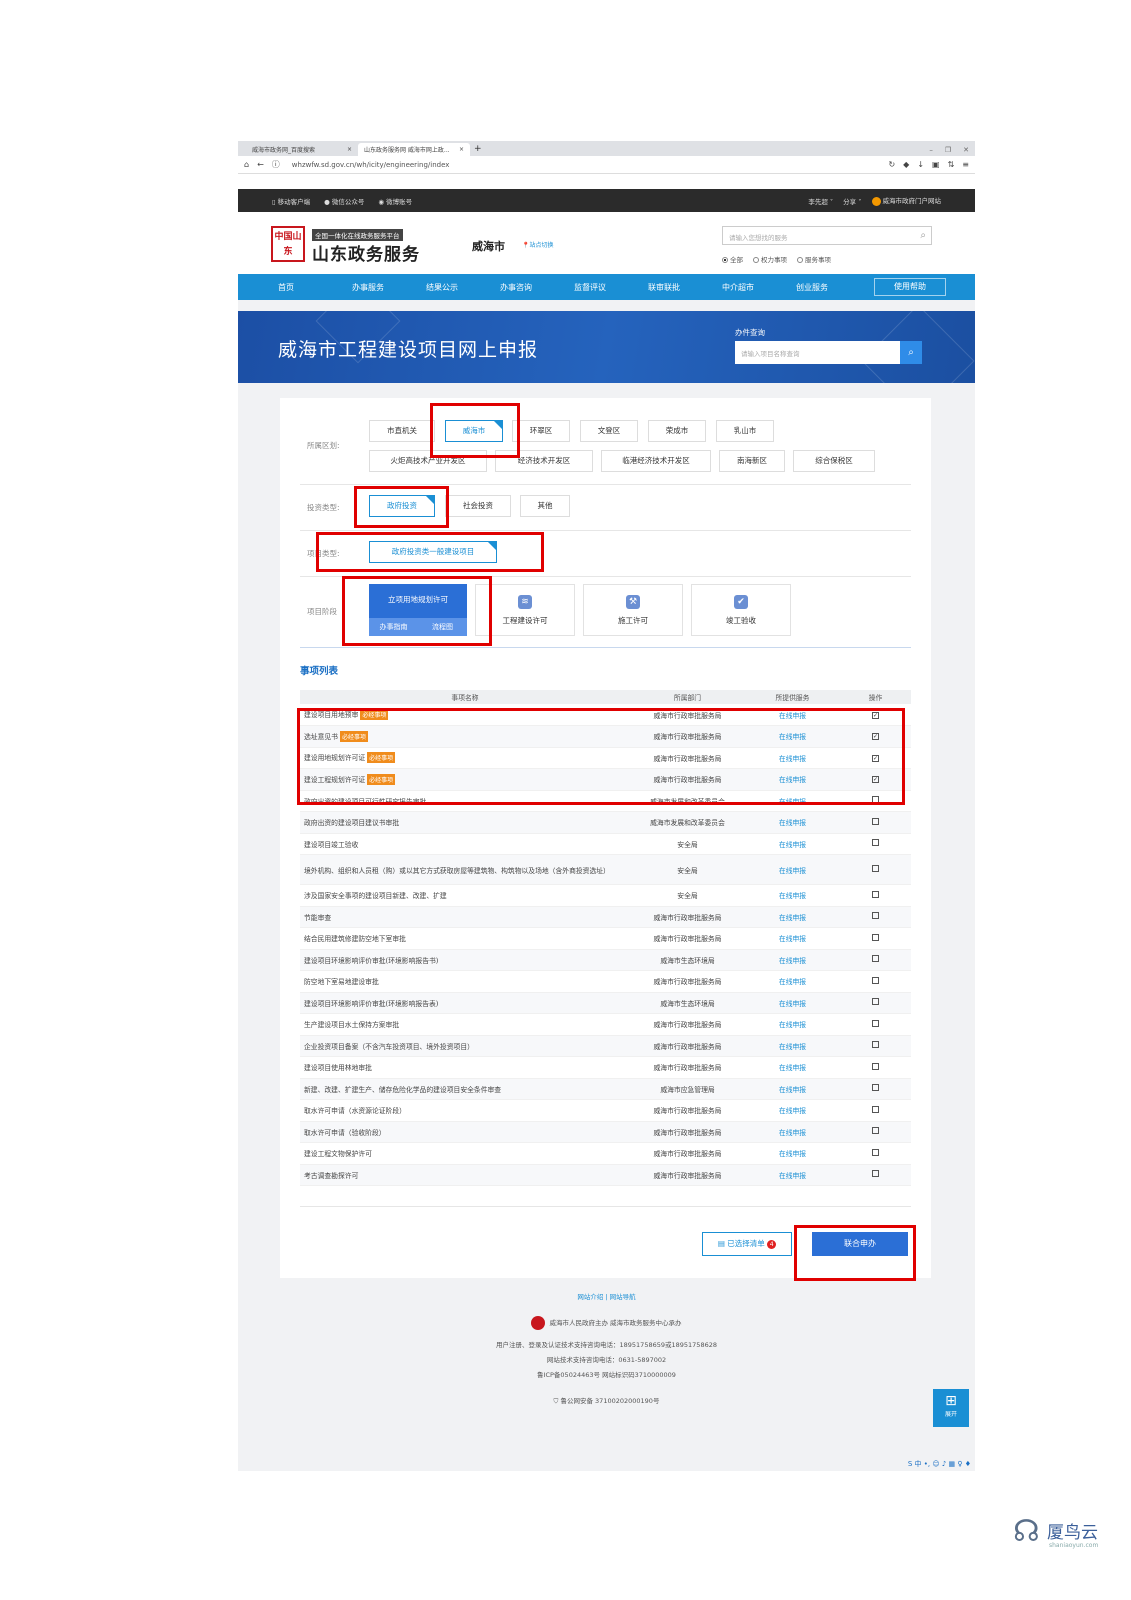  What do you see at coordinates (920, 164) in the screenshot?
I see `download-icon: ↓` at bounding box center [920, 164].